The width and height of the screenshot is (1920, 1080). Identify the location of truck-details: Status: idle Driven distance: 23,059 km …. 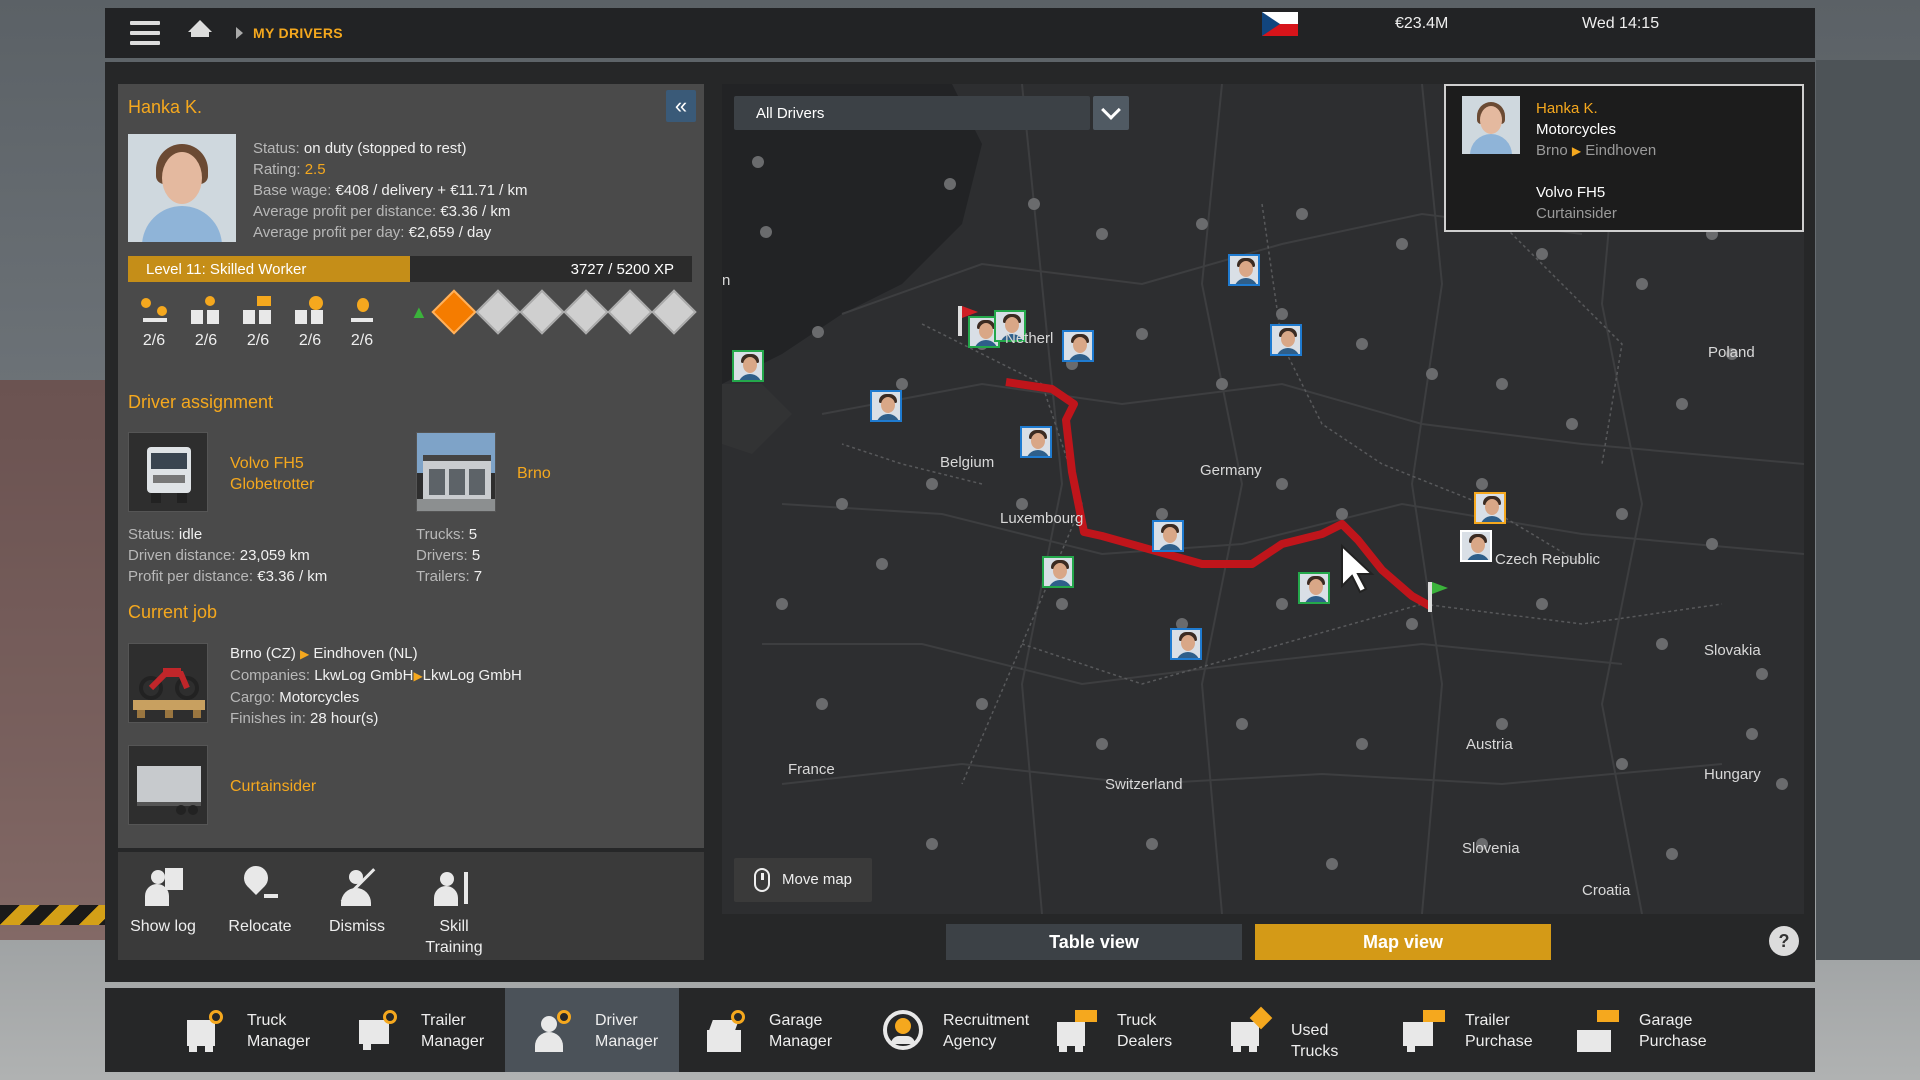
(228, 555).